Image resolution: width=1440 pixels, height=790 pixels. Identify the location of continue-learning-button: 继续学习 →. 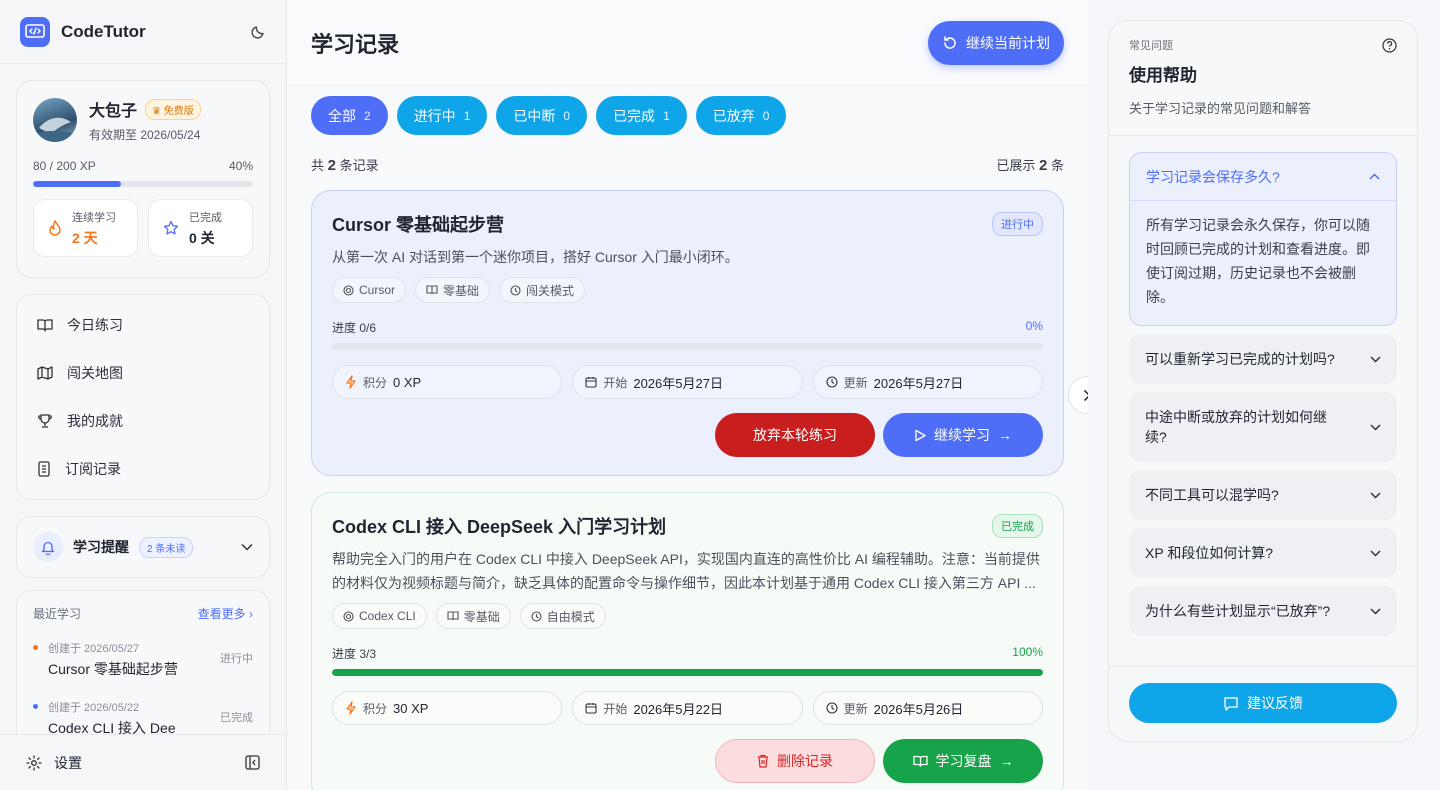
(963, 435).